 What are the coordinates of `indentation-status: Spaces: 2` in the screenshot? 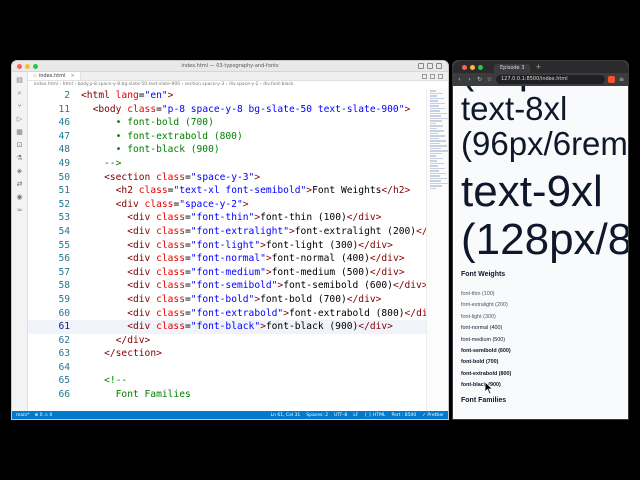 It's located at (317, 415).